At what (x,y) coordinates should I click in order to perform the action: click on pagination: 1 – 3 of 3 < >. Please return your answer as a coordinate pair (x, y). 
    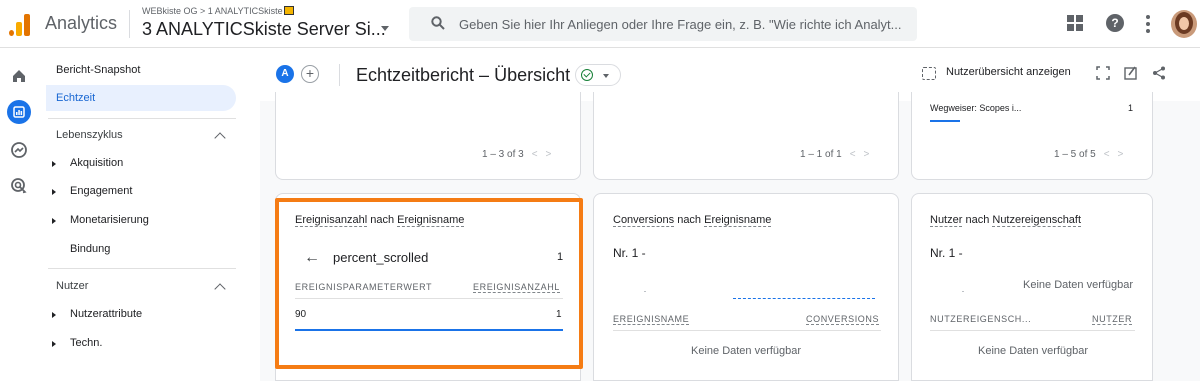
    Looking at the image, I should click on (516, 154).